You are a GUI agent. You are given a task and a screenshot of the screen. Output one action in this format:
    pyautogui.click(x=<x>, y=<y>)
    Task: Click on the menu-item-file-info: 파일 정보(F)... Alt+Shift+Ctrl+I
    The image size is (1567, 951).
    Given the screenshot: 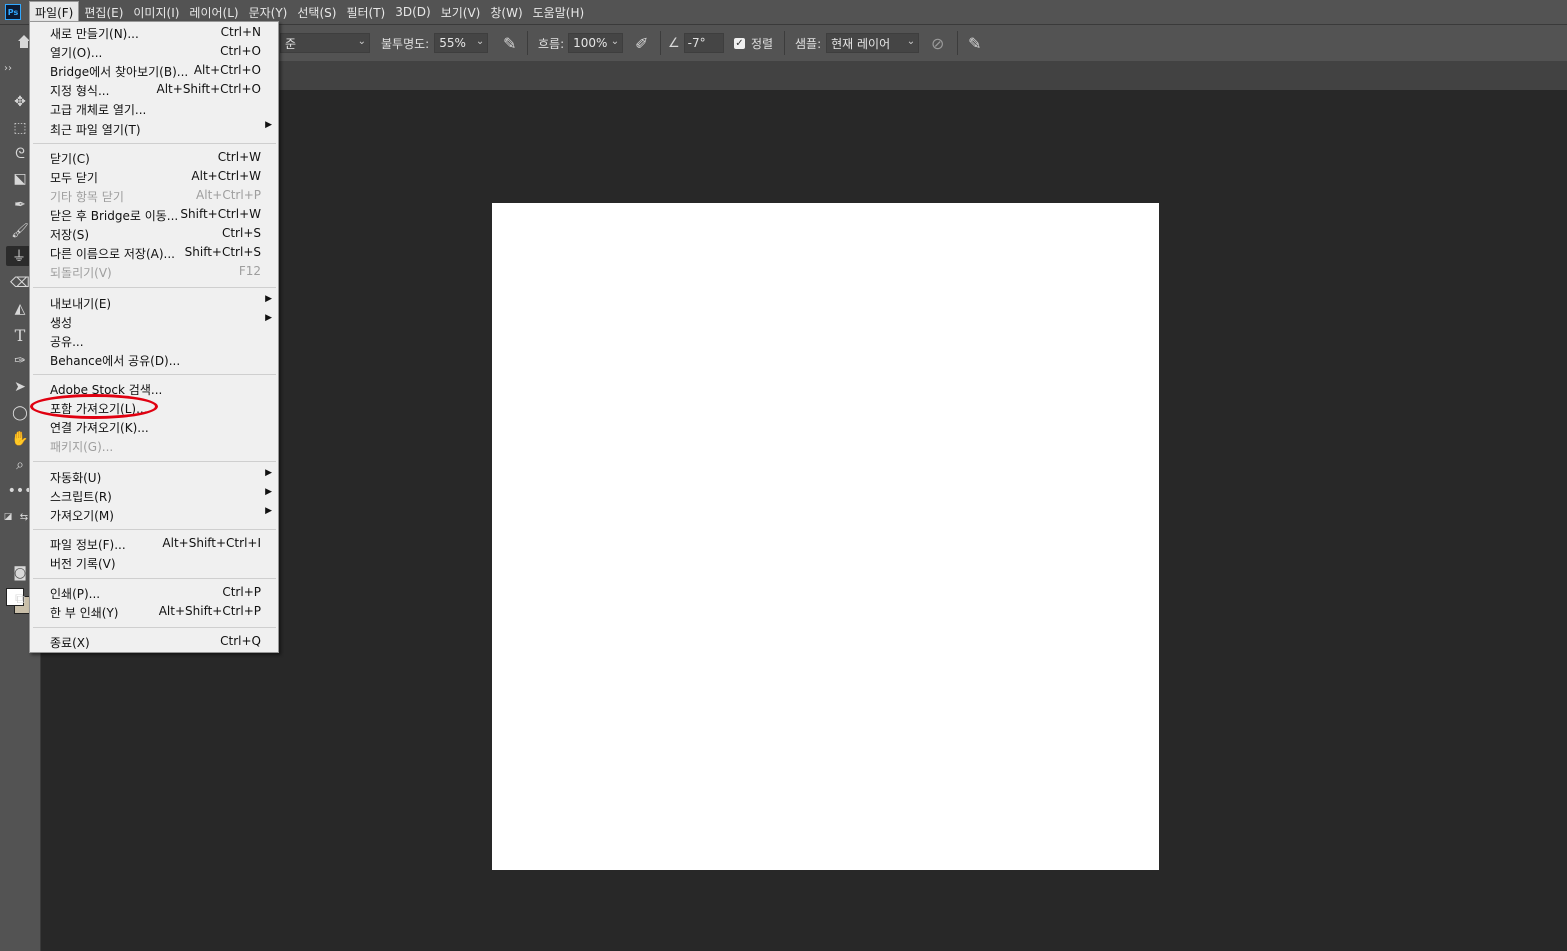 What is the action you would take?
    pyautogui.click(x=154, y=543)
    